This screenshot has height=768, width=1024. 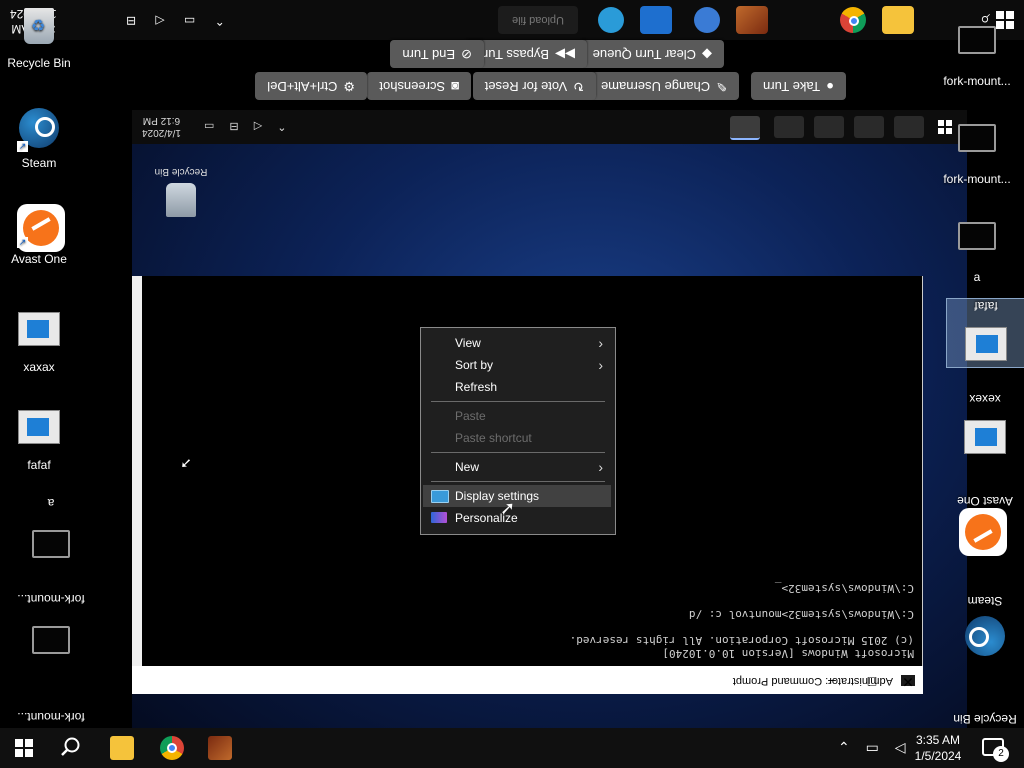 What do you see at coordinates (437, 54) in the screenshot?
I see `end-turn-button: ⊘ End Turn` at bounding box center [437, 54].